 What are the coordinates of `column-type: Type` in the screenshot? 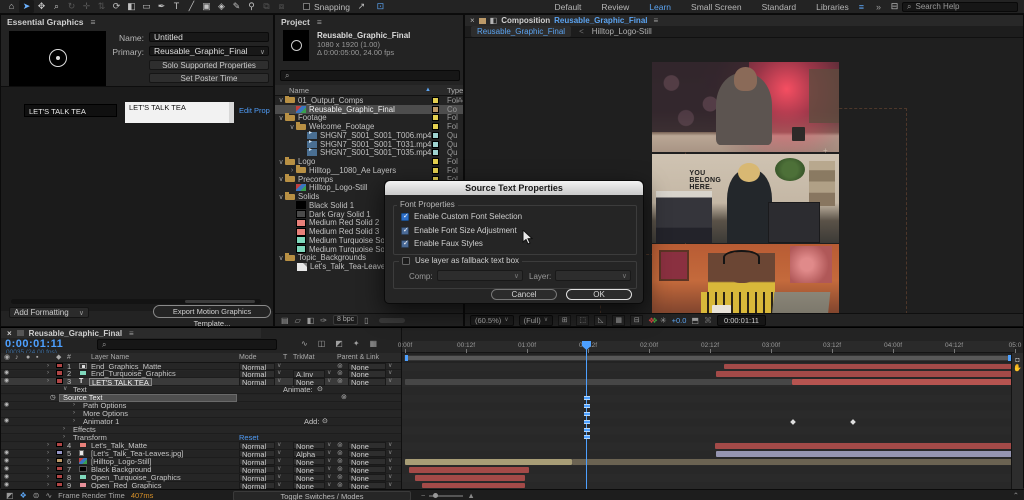 It's located at (455, 90).